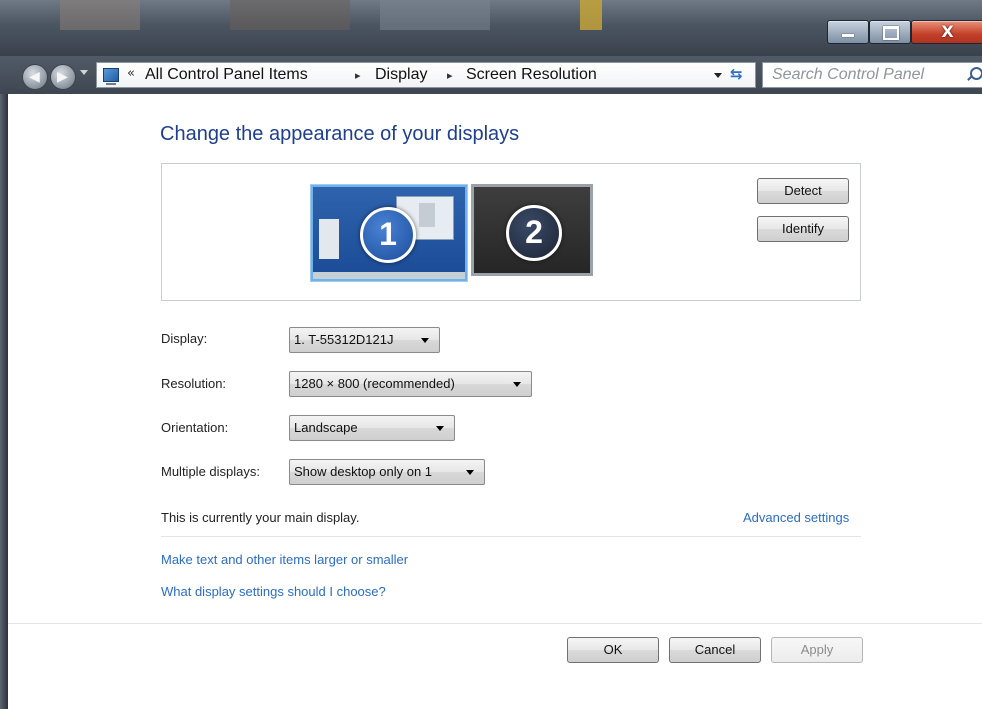 This screenshot has width=982, height=709. I want to click on breadcrumb-display: Display, so click(401, 75).